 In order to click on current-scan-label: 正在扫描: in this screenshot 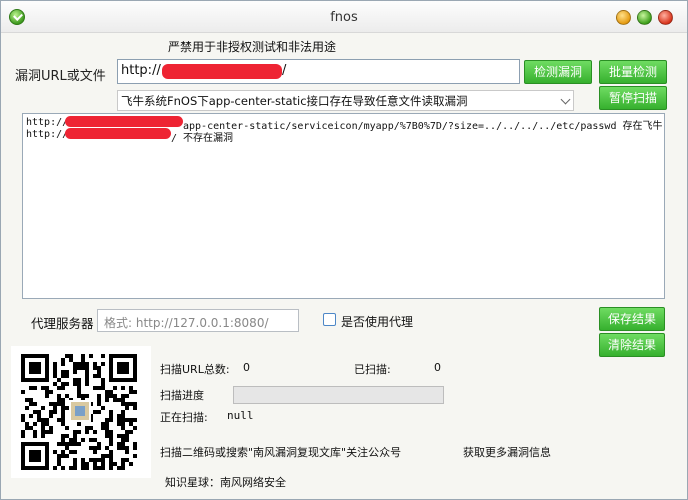, I will do `click(184, 417)`.